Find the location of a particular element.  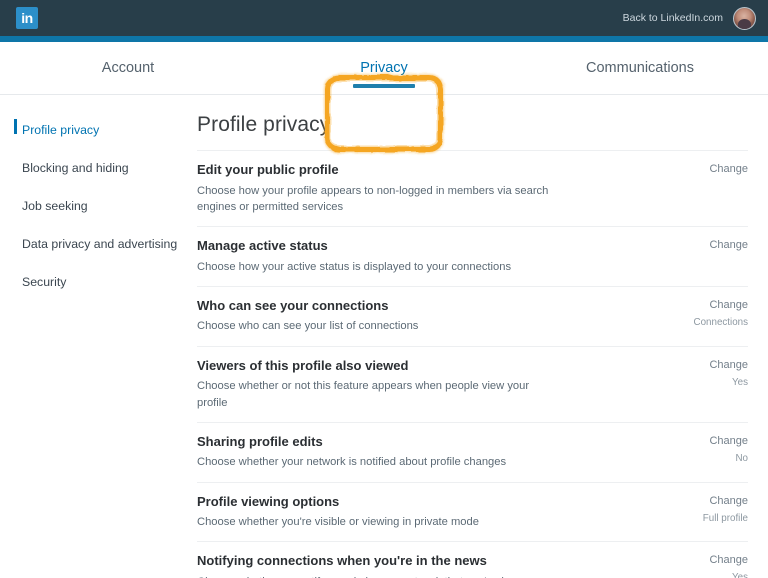

page-title: Profile privacy is located at coordinates (264, 124).